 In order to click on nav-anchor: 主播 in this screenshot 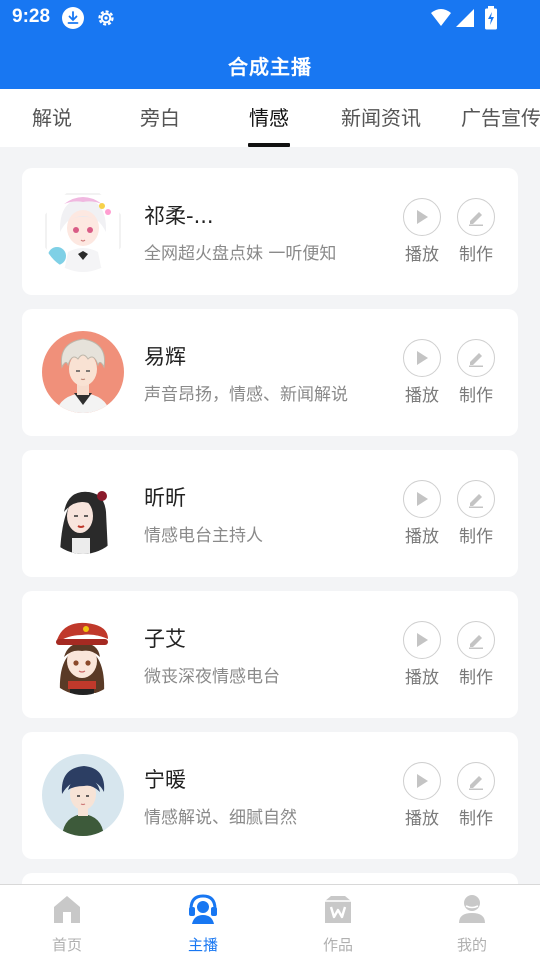, I will do `click(203, 922)`.